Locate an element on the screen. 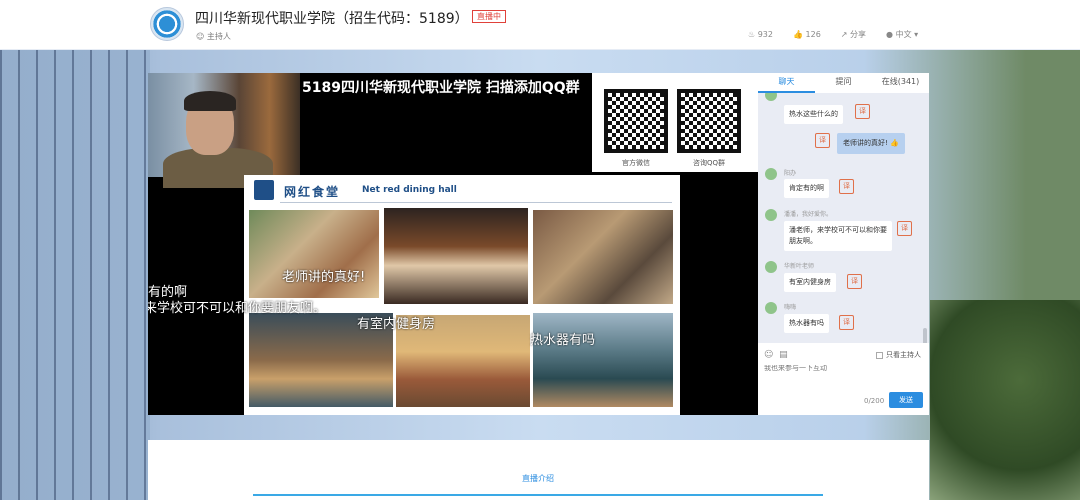 This screenshot has height=500, width=1080. chat-tools: ☺ ▤ is located at coordinates (776, 355).